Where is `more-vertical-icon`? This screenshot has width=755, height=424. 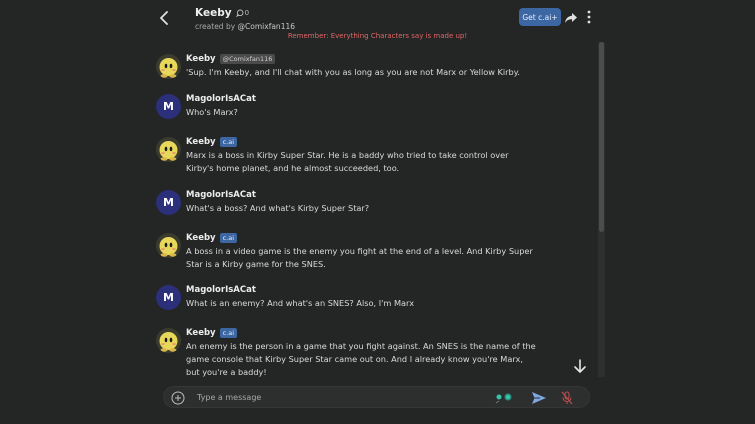
more-vertical-icon is located at coordinates (589, 17).